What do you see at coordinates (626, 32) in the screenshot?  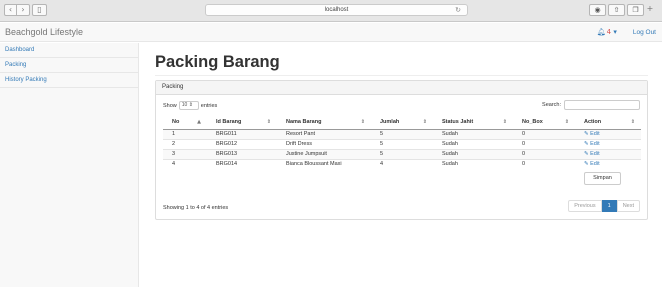 I see `navbar-right: 🔔︎4 ▾ Log Out` at bounding box center [626, 32].